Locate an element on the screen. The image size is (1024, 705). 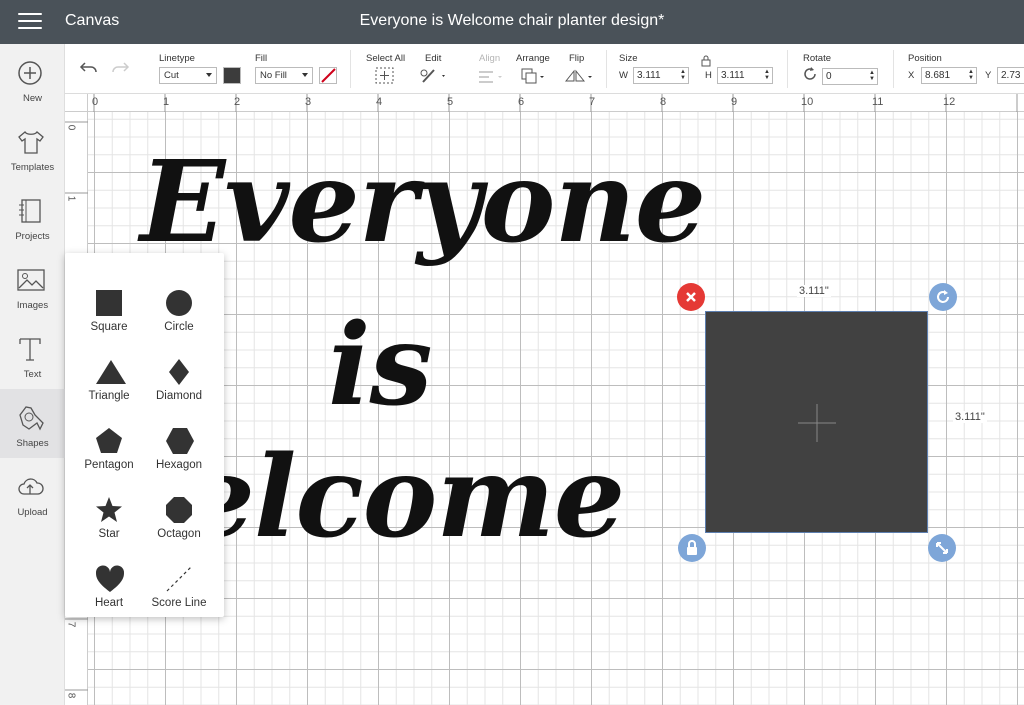
resize-handle is located at coordinates (942, 548).